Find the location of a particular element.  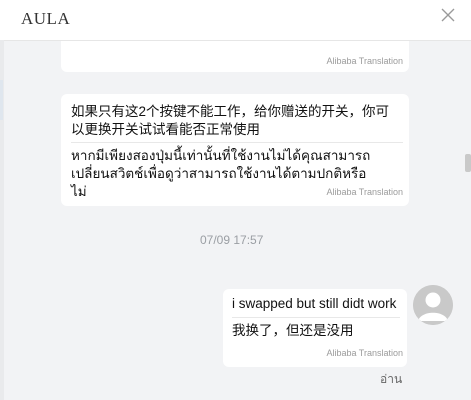

message-original-text: i swapped but still didt work is located at coordinates (314, 303).